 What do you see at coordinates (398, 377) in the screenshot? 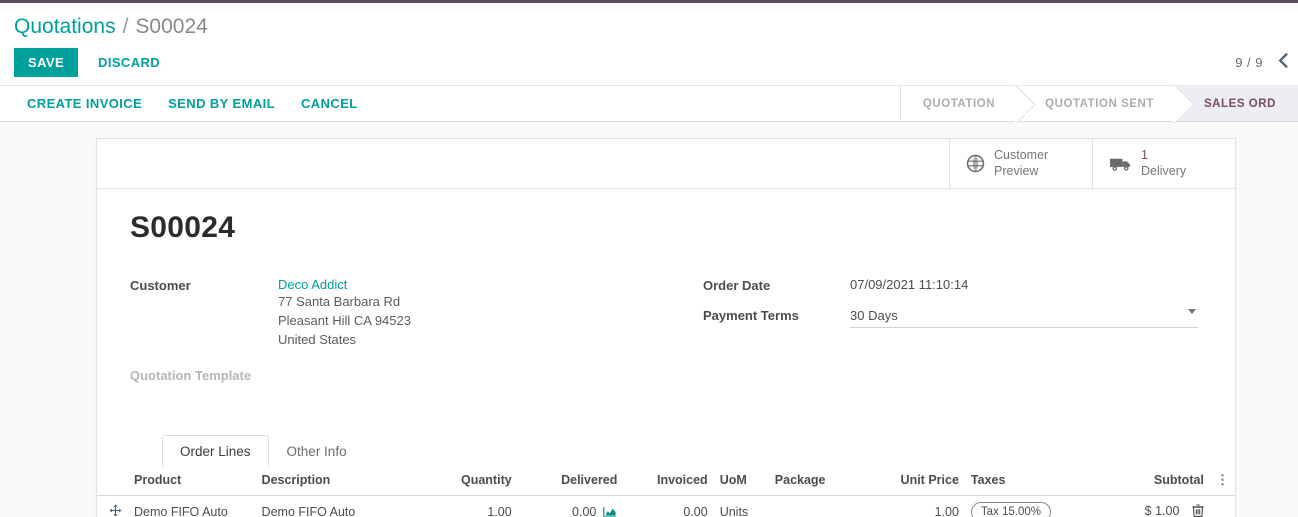
I see `quotation-template-field-row: Quotation Template` at bounding box center [398, 377].